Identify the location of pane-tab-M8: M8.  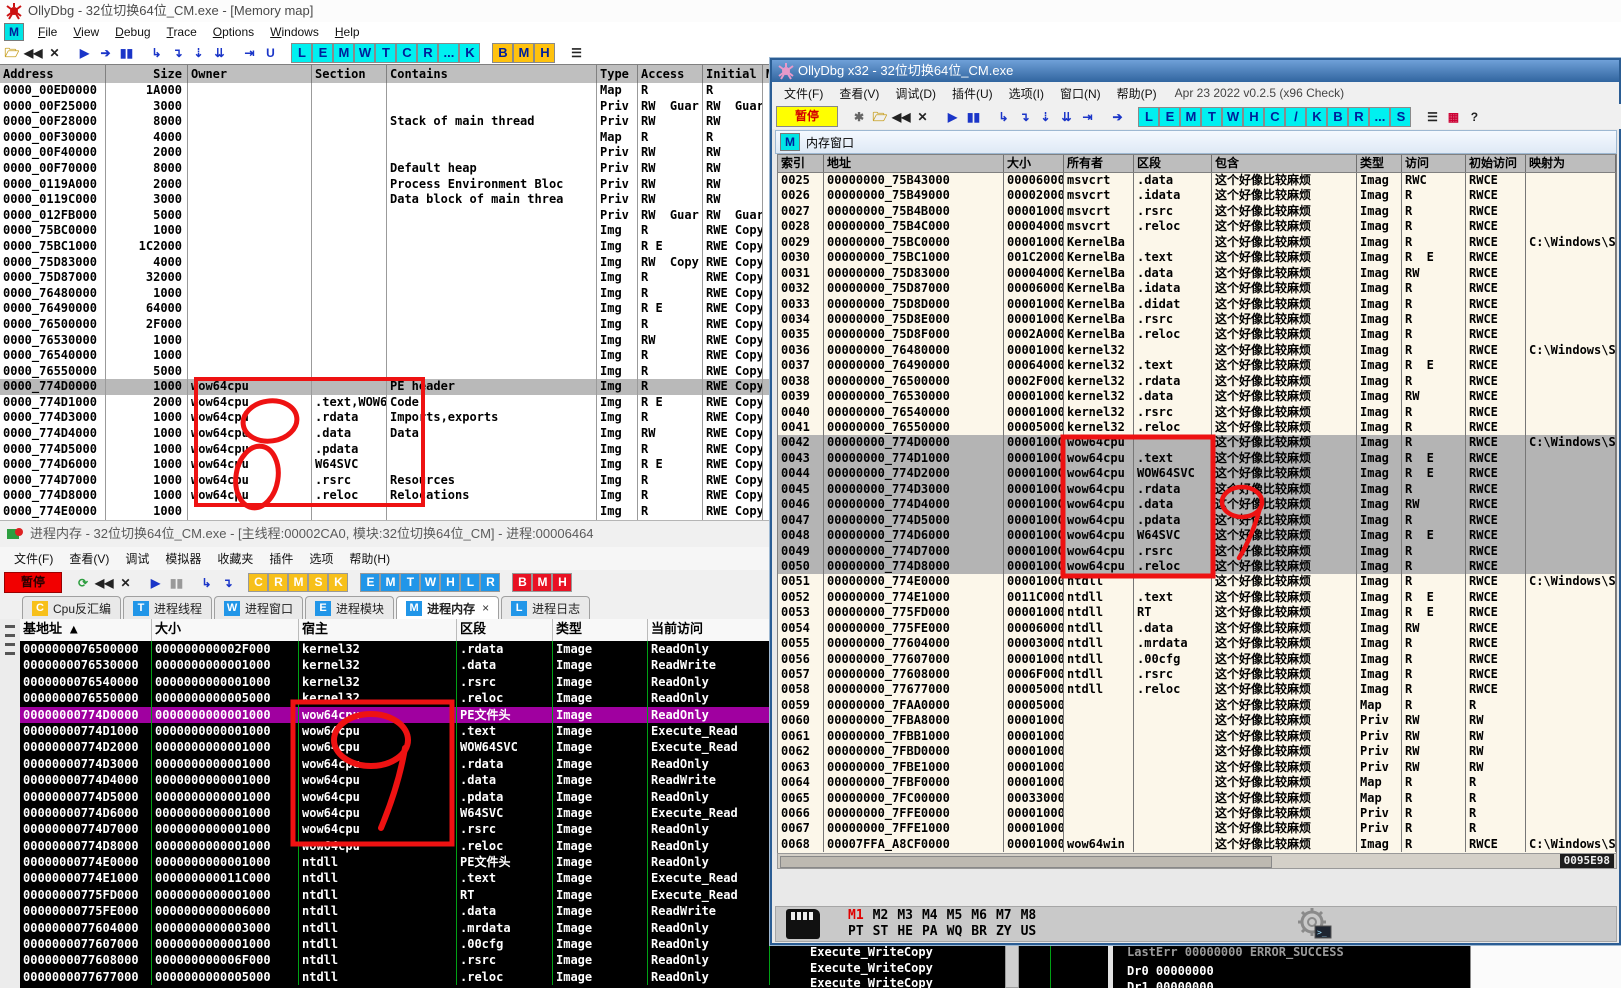
(1029, 915).